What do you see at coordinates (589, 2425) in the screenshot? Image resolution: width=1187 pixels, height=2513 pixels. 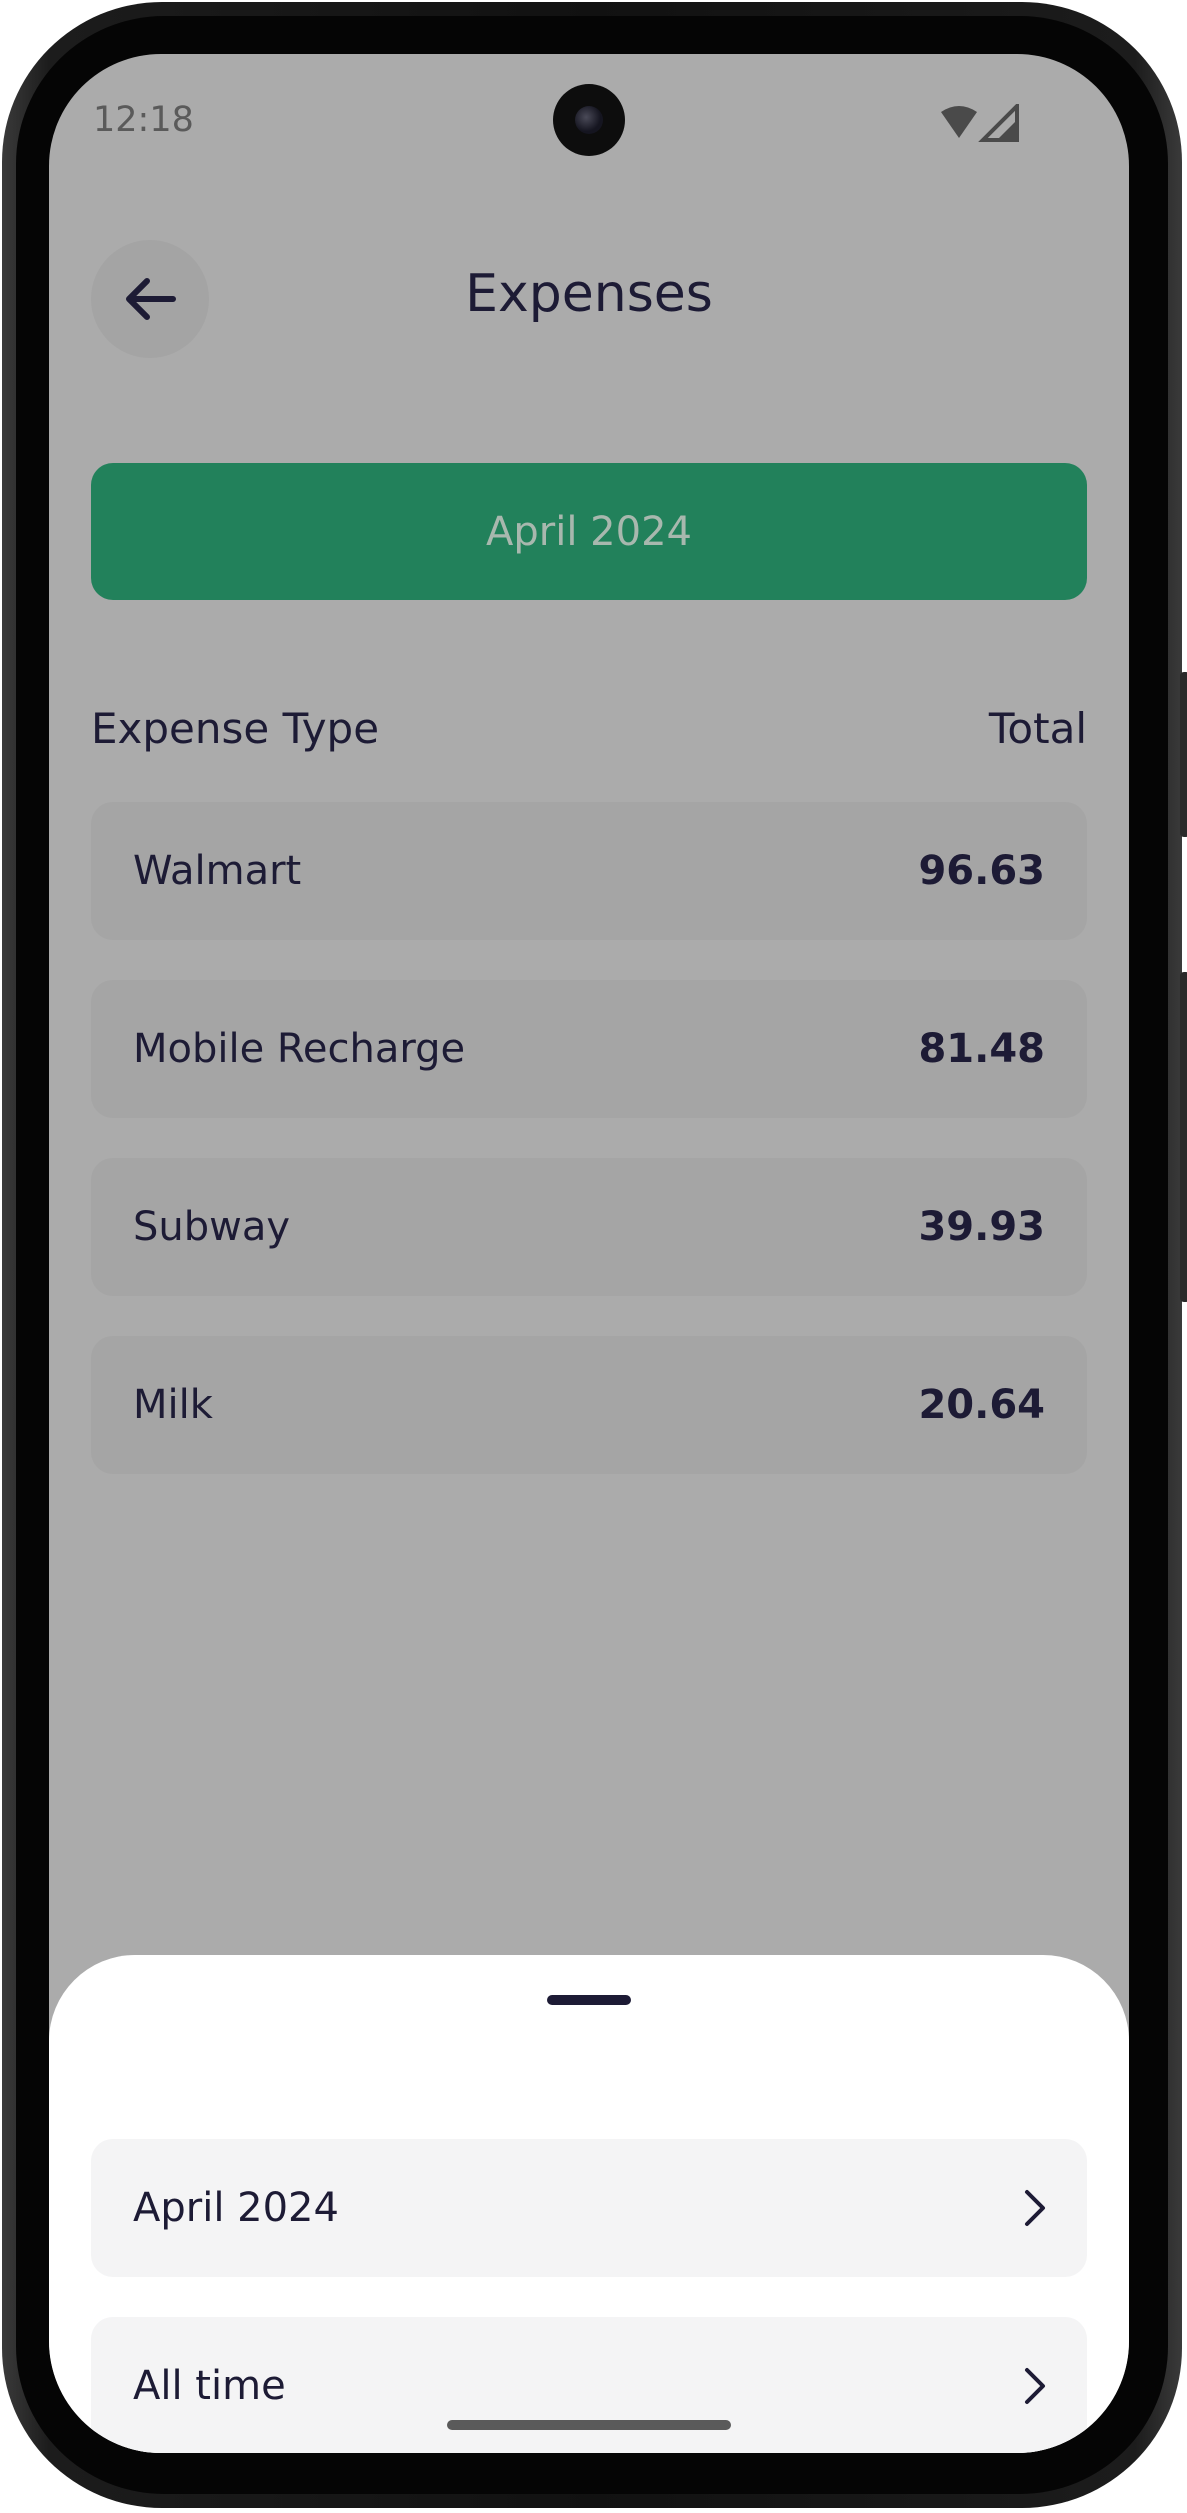 I see `home-indicator` at bounding box center [589, 2425].